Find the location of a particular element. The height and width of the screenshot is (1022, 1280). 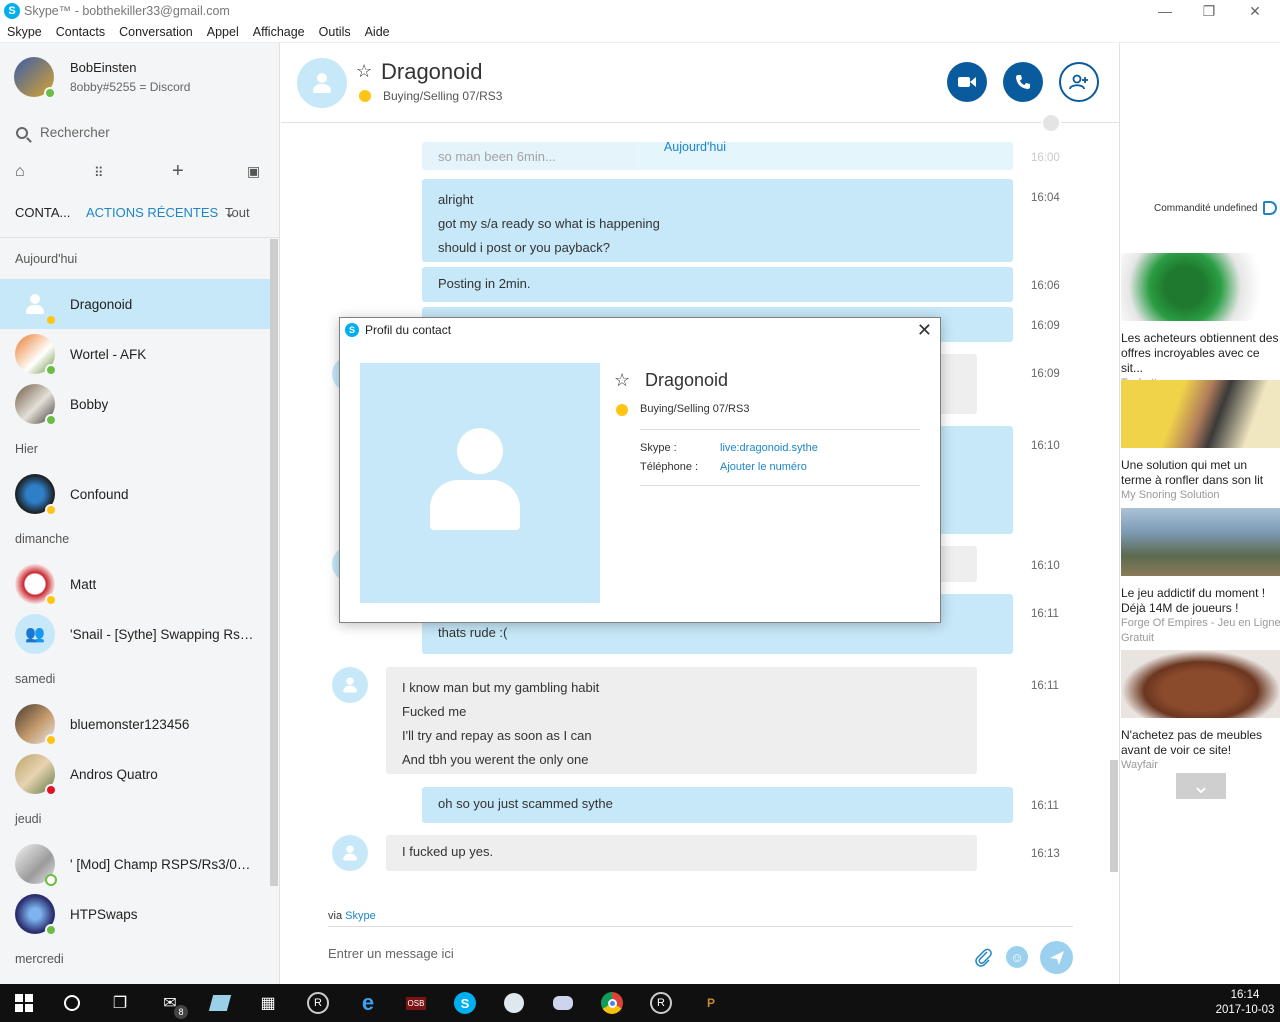

taskbar-mail: ✉ 8 is located at coordinates (172, 1004).